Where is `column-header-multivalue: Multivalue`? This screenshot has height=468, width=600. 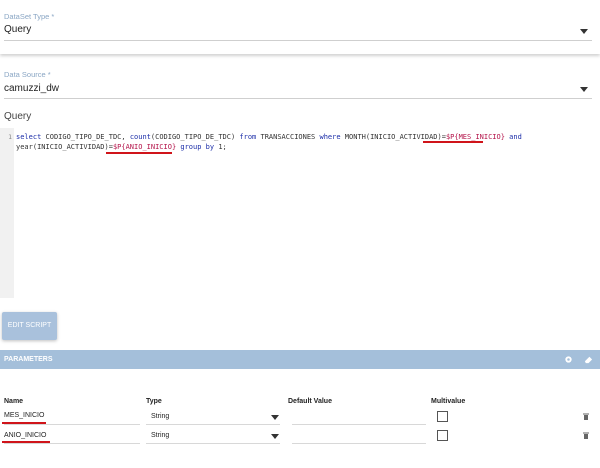 column-header-multivalue: Multivalue is located at coordinates (448, 401).